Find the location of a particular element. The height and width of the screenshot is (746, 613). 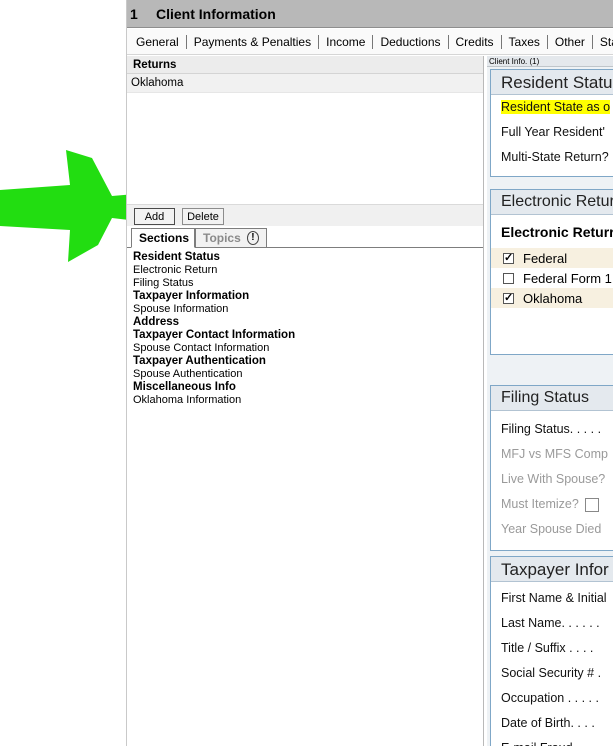

tab-payments-penalties: Payments & Penalties is located at coordinates (253, 41).